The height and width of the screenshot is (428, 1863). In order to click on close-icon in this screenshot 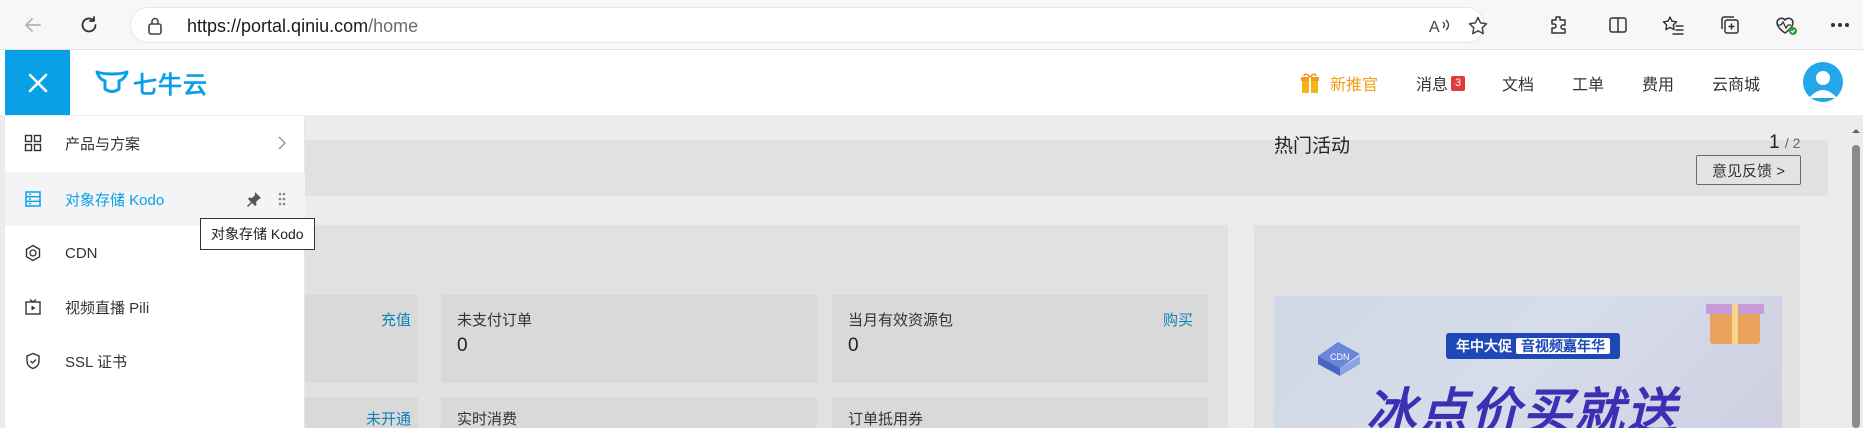, I will do `click(37, 82)`.